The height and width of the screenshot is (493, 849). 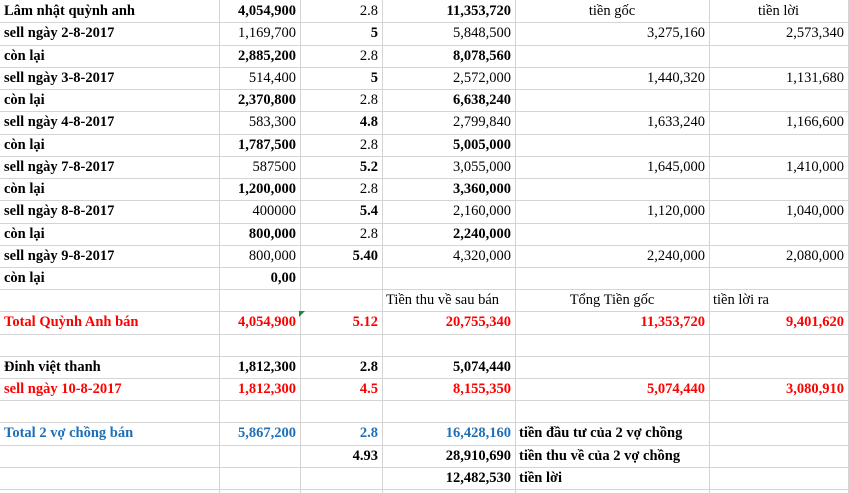 What do you see at coordinates (109, 78) in the screenshot?
I see `cell-a: sell ngày 3-8-2017` at bounding box center [109, 78].